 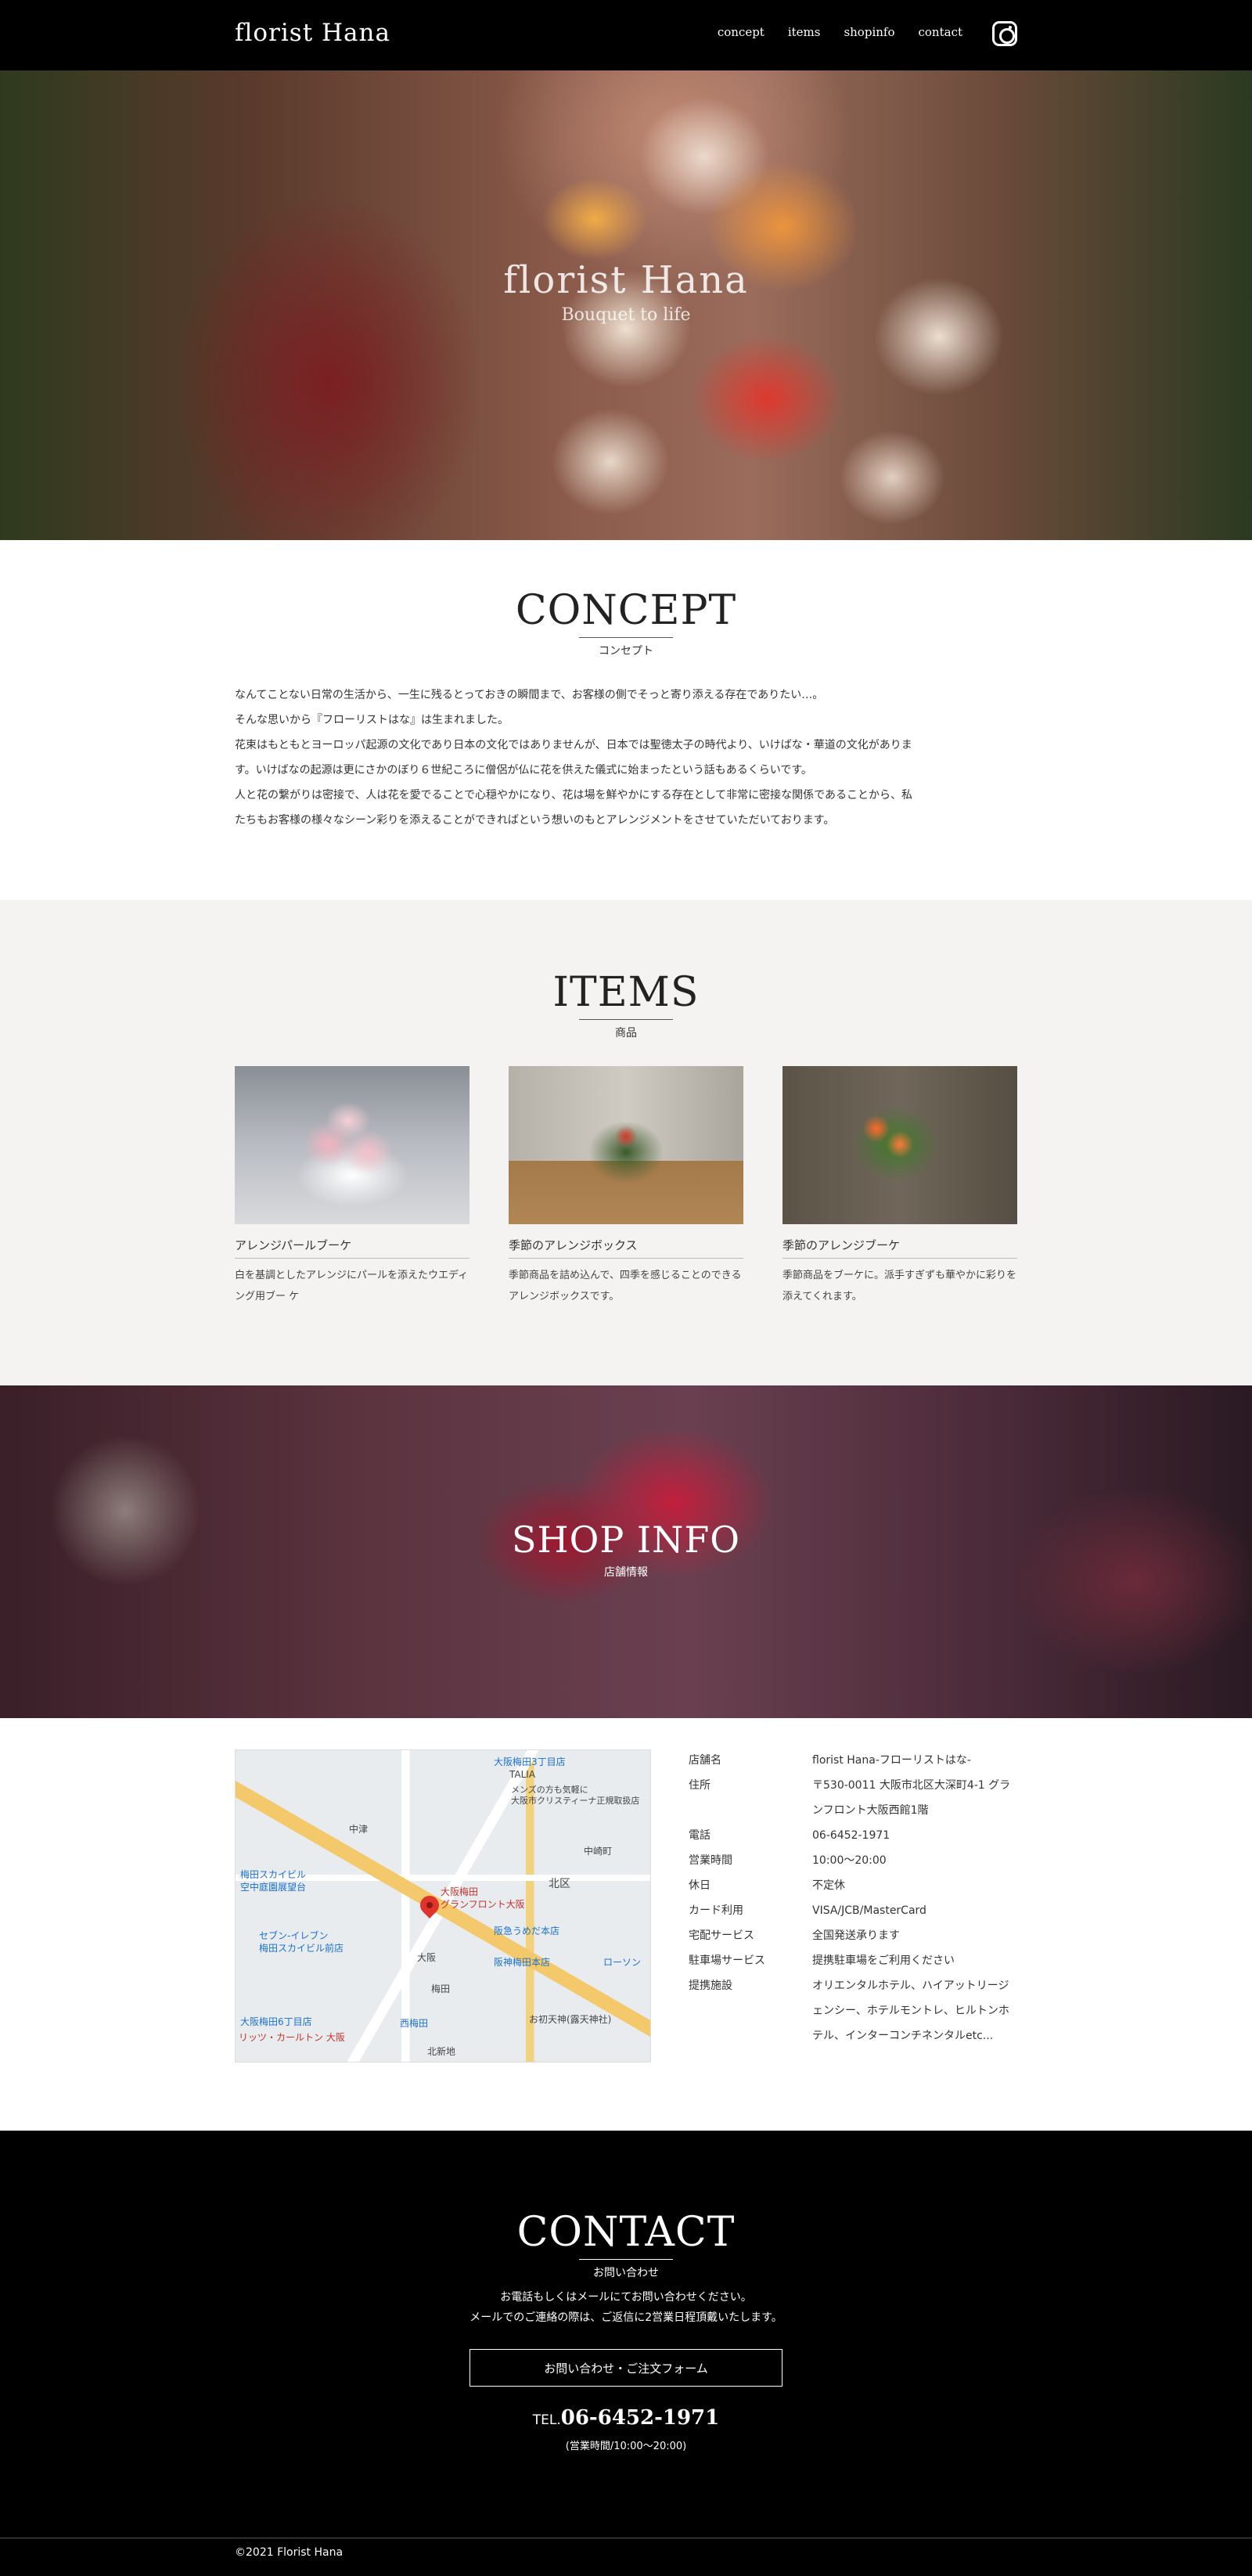 I want to click on site-footer: ©2021 Florist Hana, so click(x=626, y=2557).